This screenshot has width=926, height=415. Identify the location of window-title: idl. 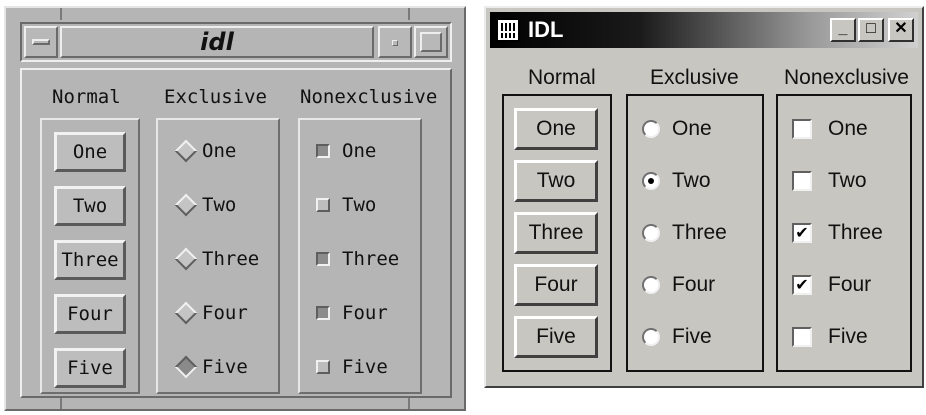
(217, 42).